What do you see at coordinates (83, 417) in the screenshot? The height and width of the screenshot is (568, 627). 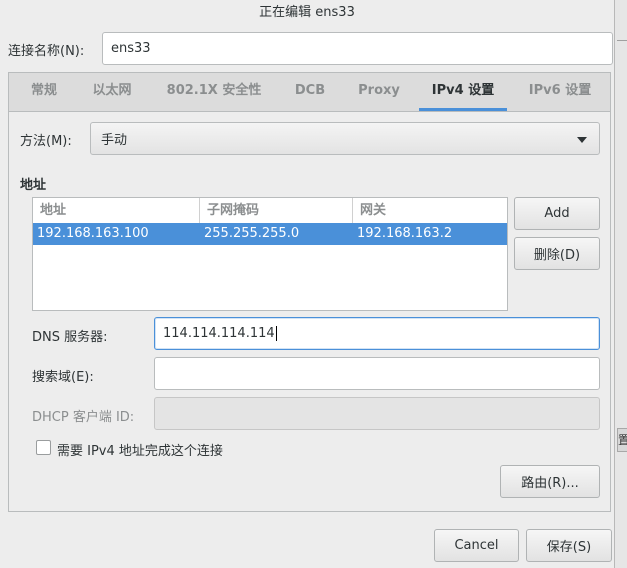 I see `dhcp-client-id-label: DHCP 客户端 ID:` at bounding box center [83, 417].